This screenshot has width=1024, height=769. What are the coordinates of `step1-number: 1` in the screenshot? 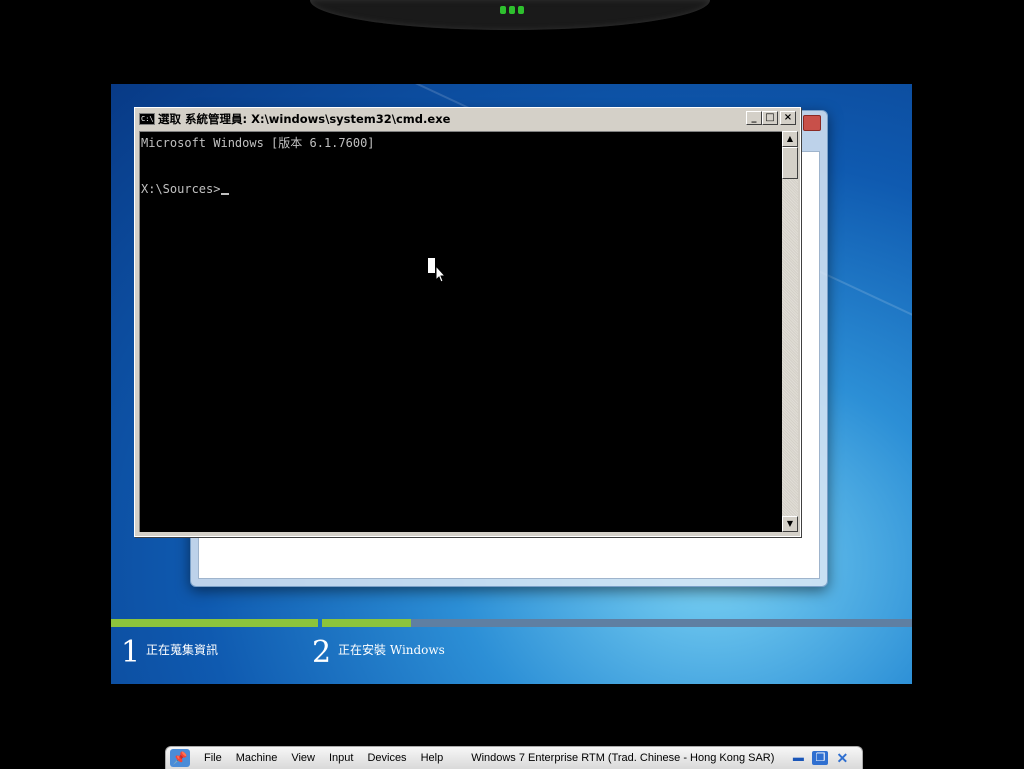 It's located at (131, 652).